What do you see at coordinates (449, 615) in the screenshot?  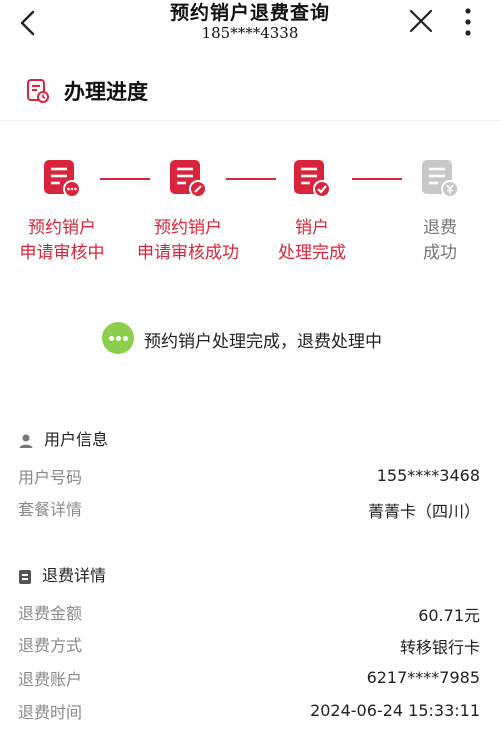 I see `row-value: 60.71元` at bounding box center [449, 615].